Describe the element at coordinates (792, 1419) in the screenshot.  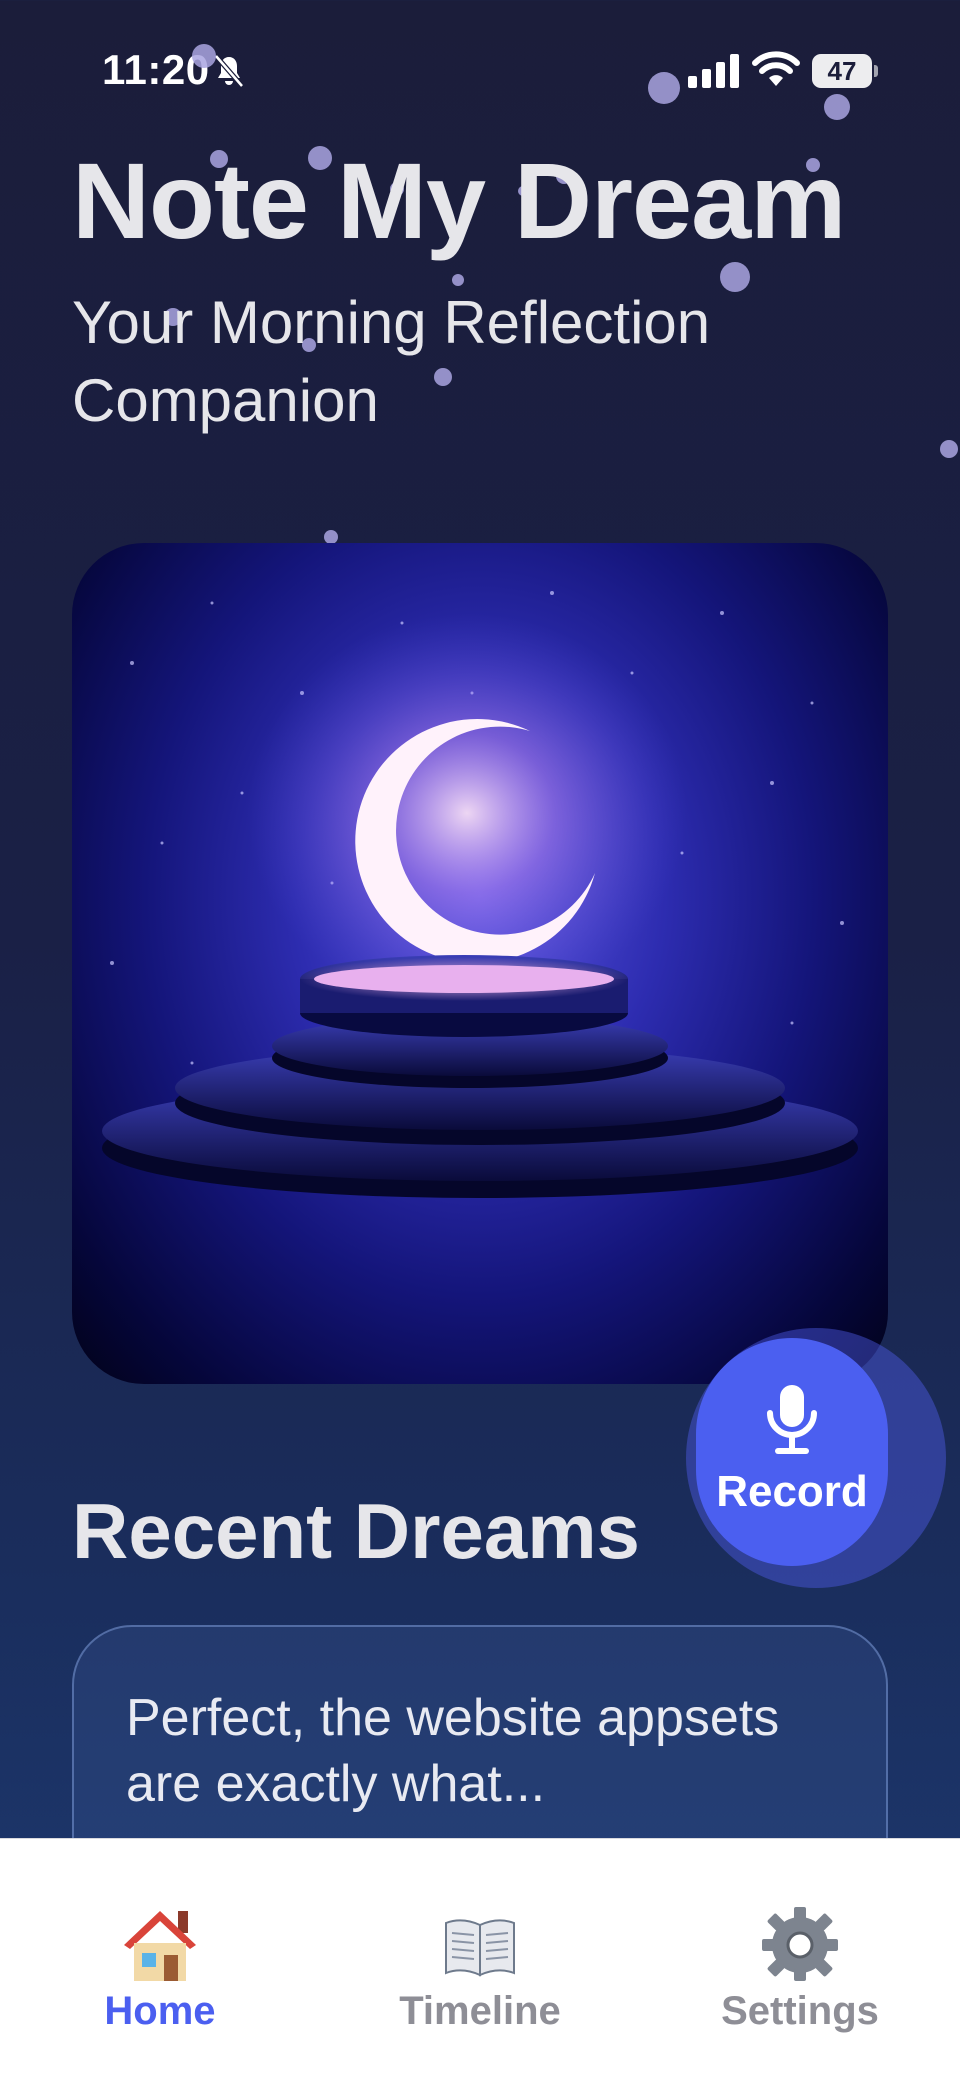
I see `microphone-icon` at that location.